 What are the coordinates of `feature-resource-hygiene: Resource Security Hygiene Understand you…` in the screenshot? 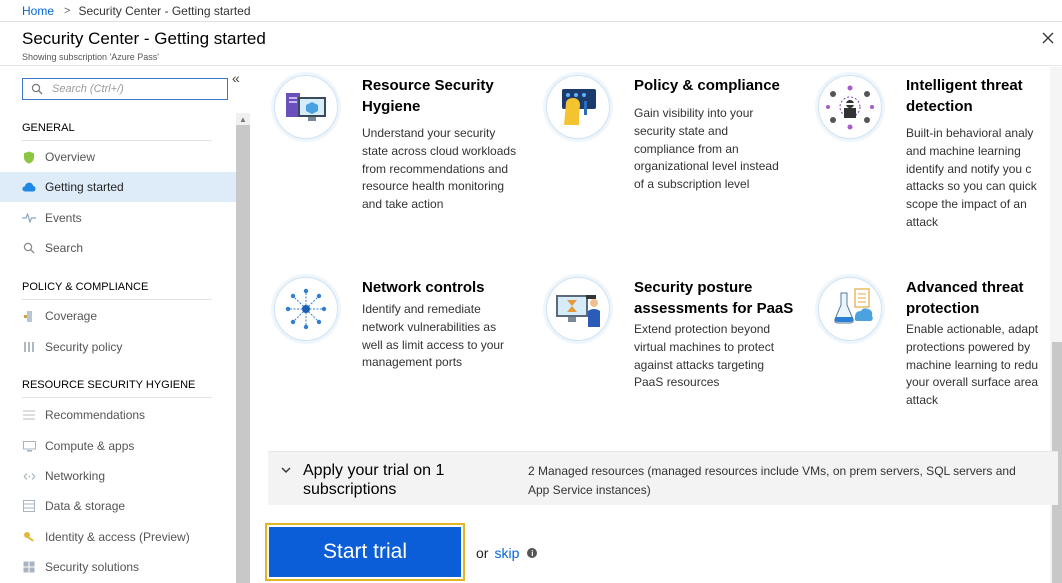 It's located at (409, 150).